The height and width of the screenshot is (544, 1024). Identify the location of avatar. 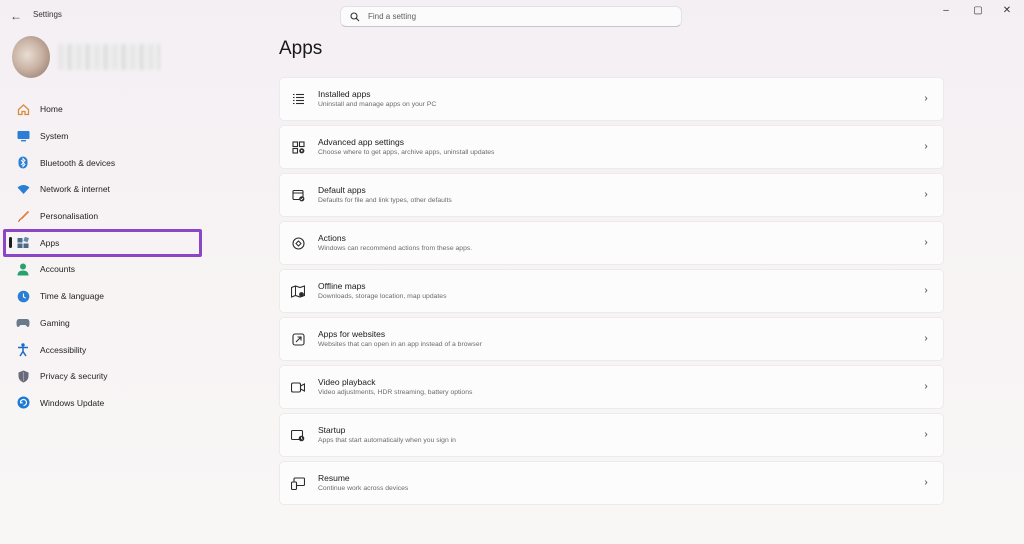
(31, 57).